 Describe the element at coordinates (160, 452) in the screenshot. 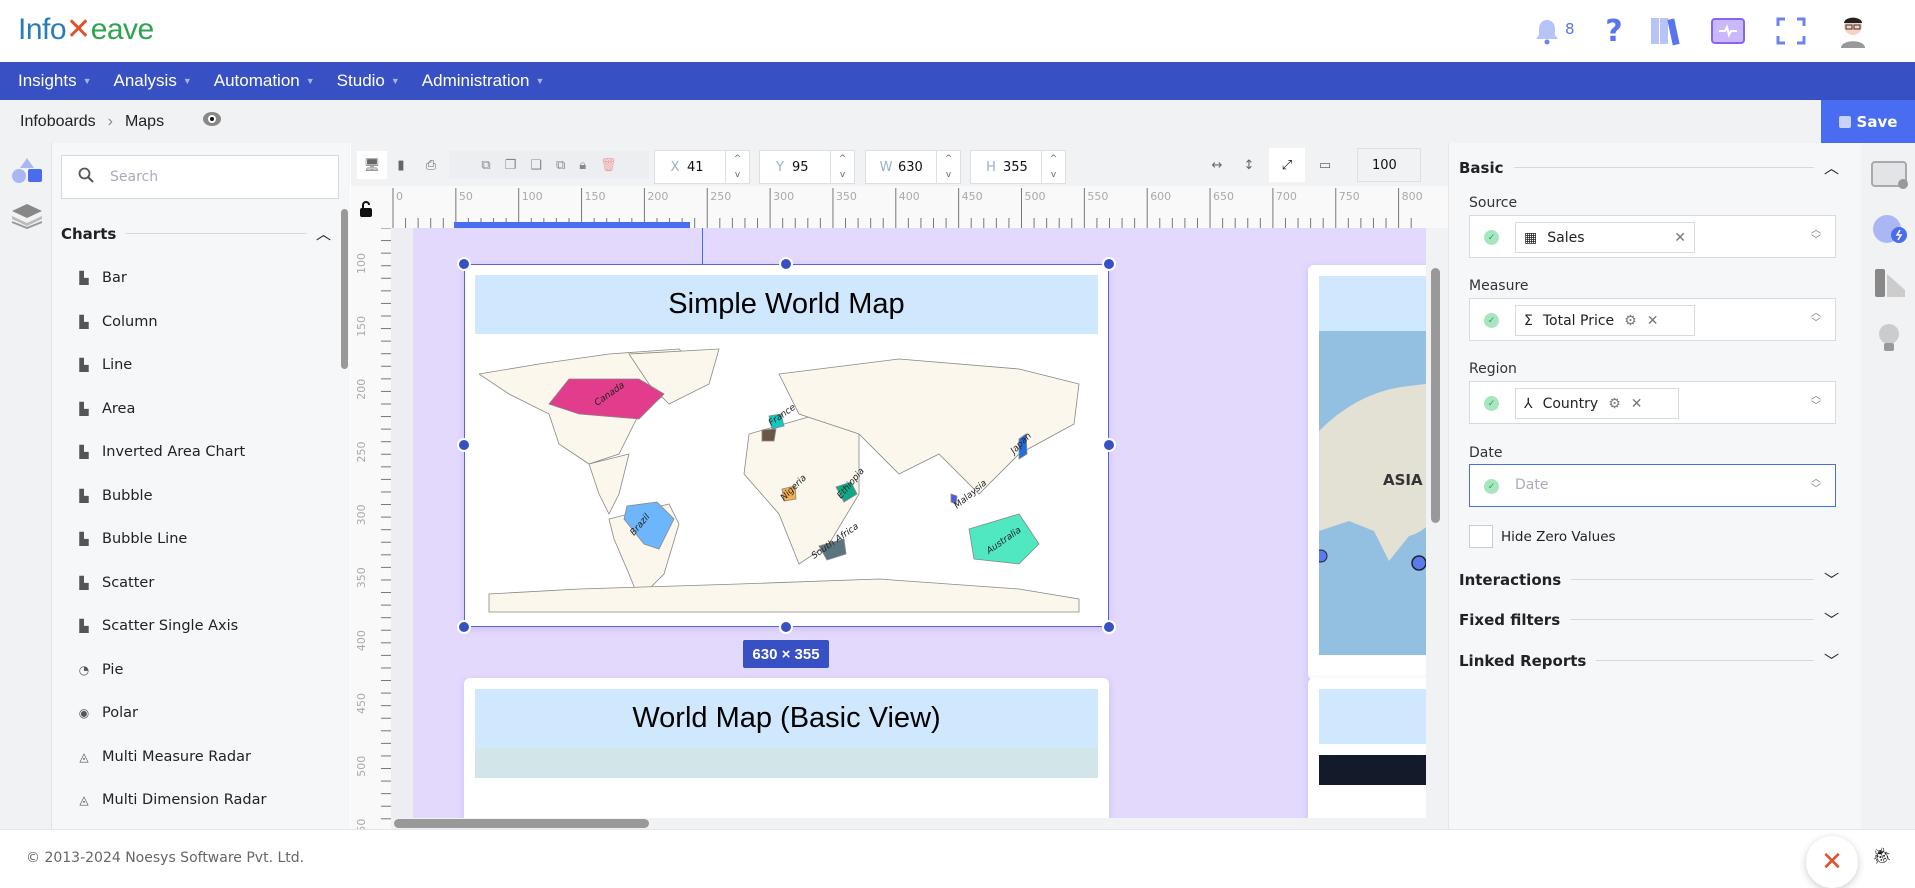

I see `chart-type-item: ▙ Inverted Area Chart` at that location.